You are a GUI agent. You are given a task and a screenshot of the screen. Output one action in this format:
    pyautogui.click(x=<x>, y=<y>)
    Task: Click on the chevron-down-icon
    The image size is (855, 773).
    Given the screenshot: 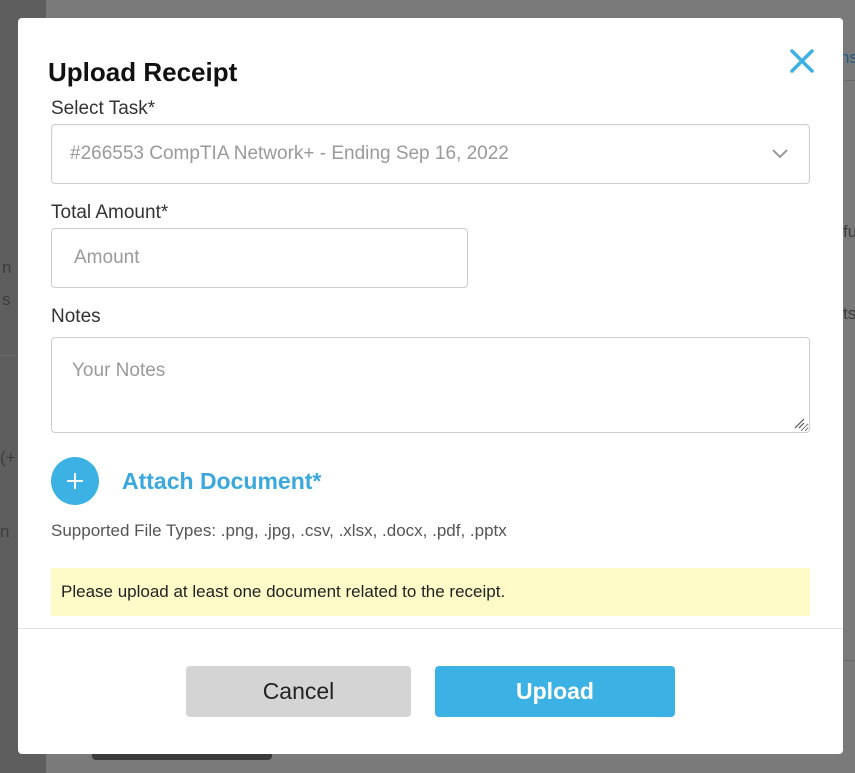 What is the action you would take?
    pyautogui.click(x=780, y=154)
    